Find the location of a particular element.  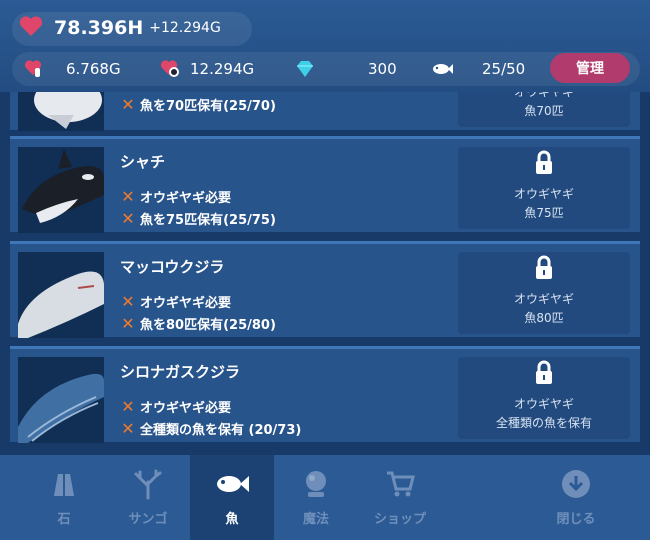

tab-coral: サンゴ is located at coordinates (148, 497).